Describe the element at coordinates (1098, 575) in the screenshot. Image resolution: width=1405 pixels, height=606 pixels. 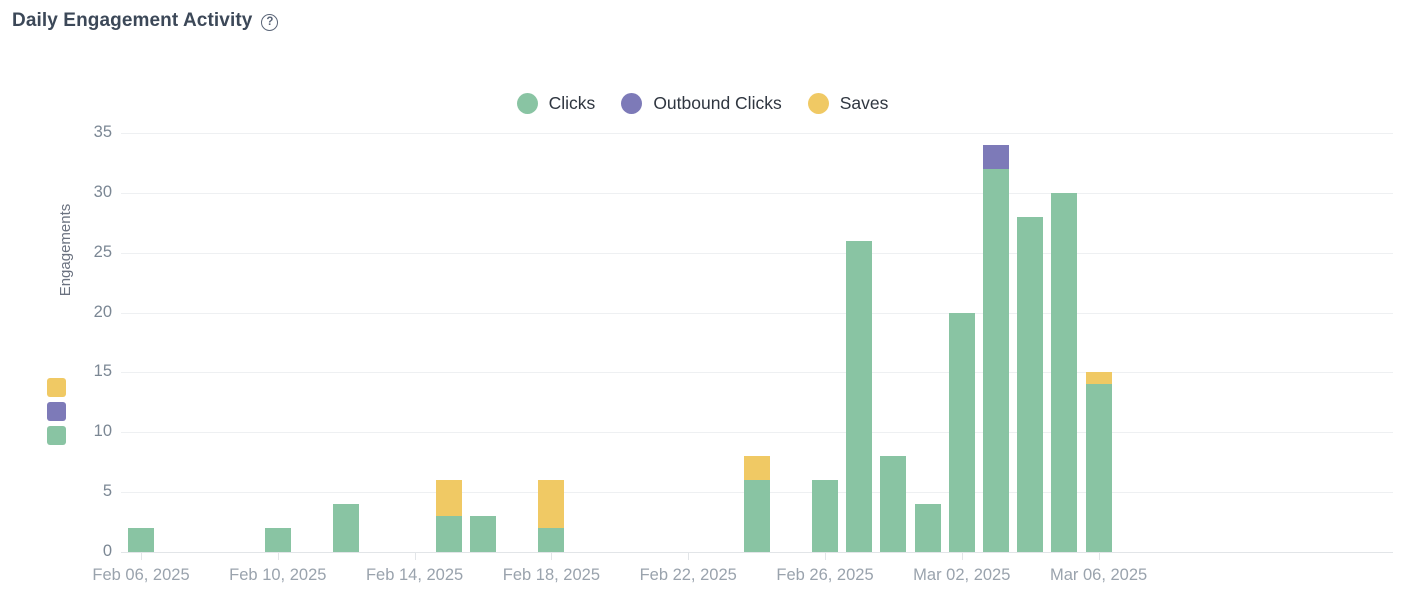
I see `x-axis-tick-label: Mar 06, 2025` at that location.